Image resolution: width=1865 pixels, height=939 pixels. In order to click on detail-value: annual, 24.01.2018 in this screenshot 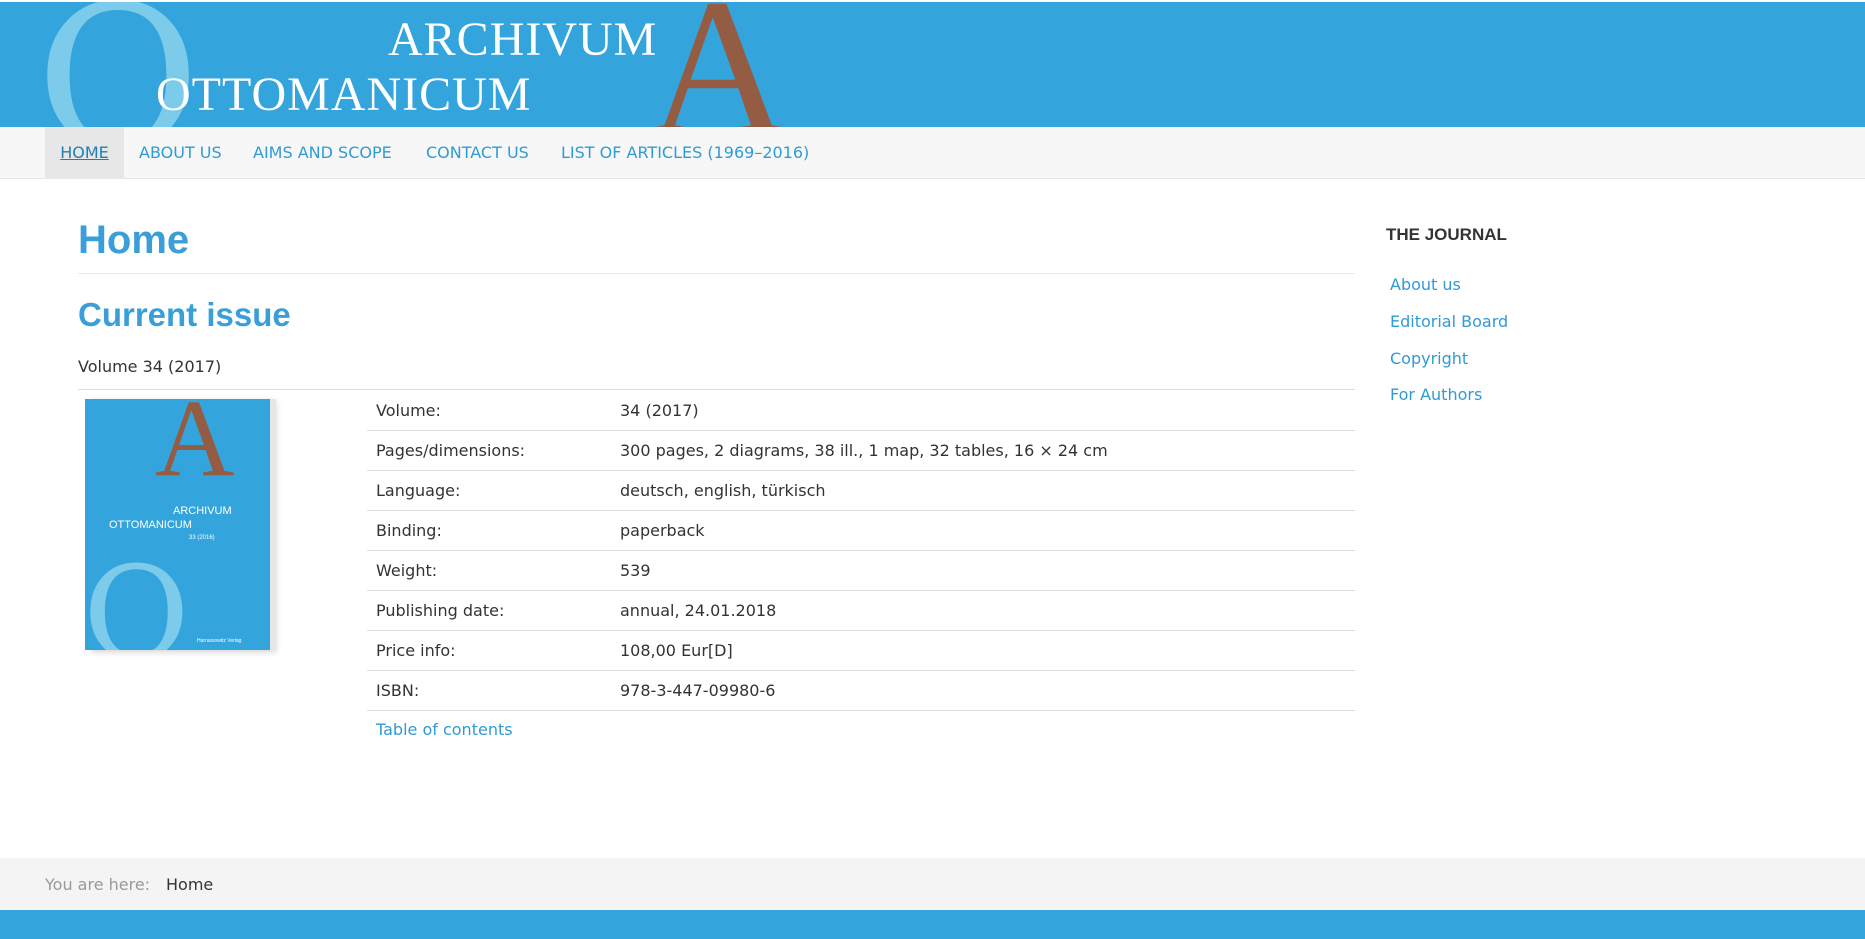, I will do `click(698, 610)`.